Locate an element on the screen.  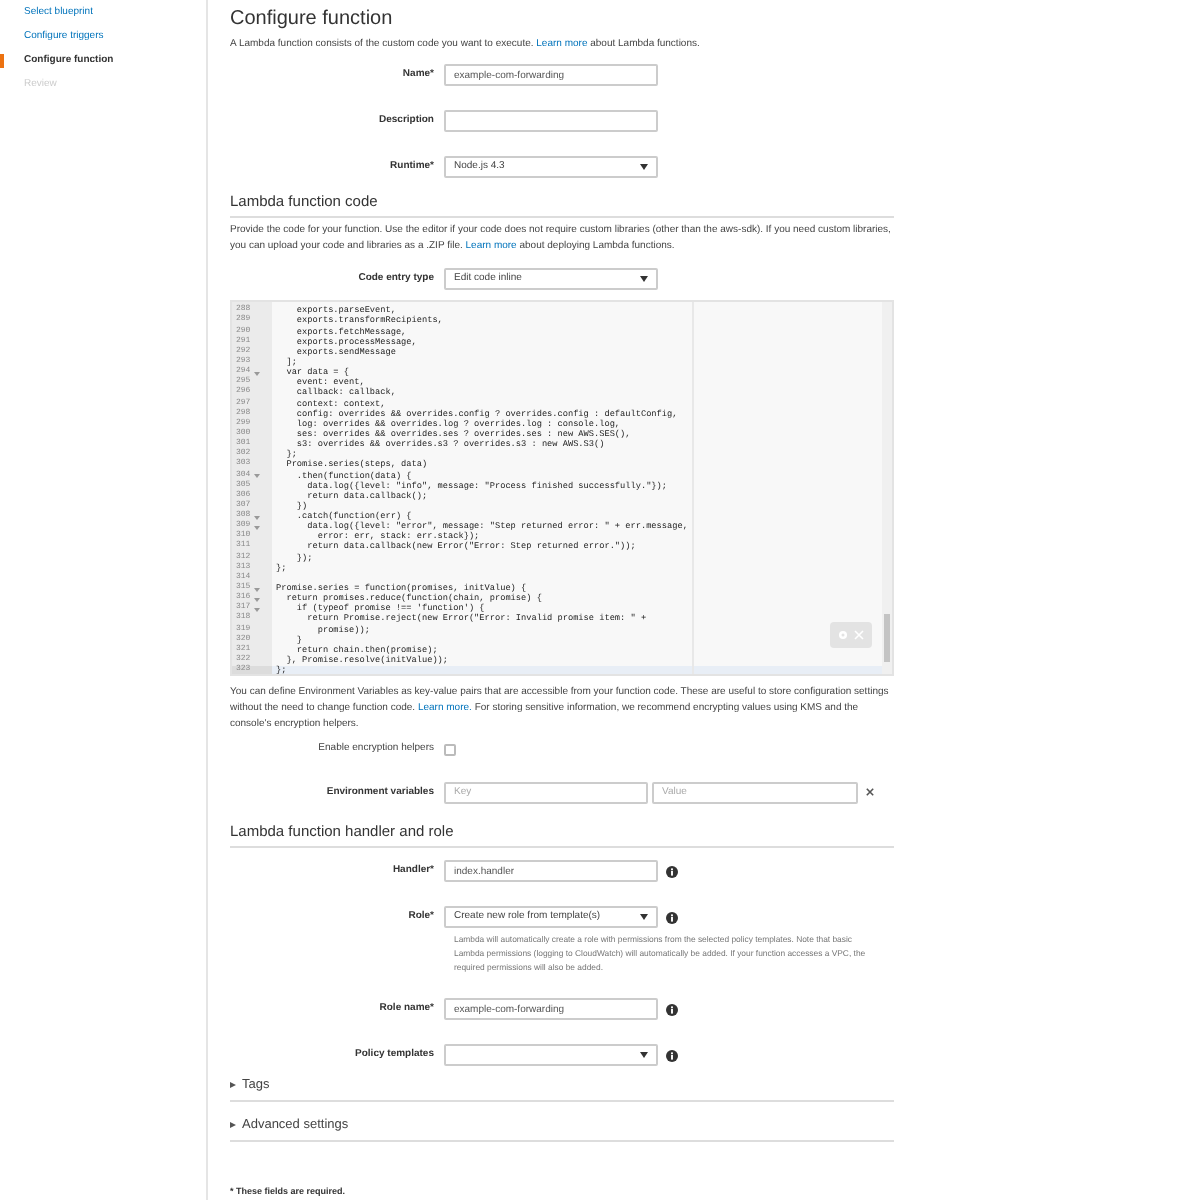
editor-tools is located at coordinates (851, 635).